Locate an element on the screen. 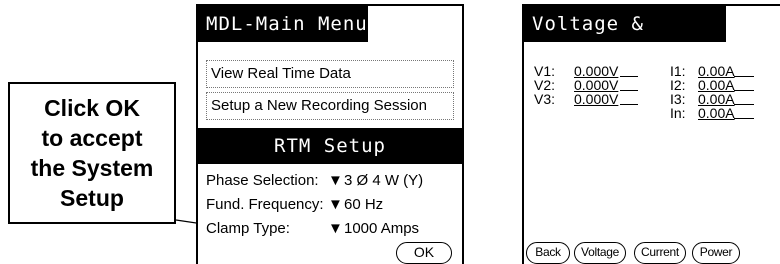 This screenshot has height=264, width=780. phase-selection-dropdown: ▼3 Ø 4 W (Y) is located at coordinates (375, 181).